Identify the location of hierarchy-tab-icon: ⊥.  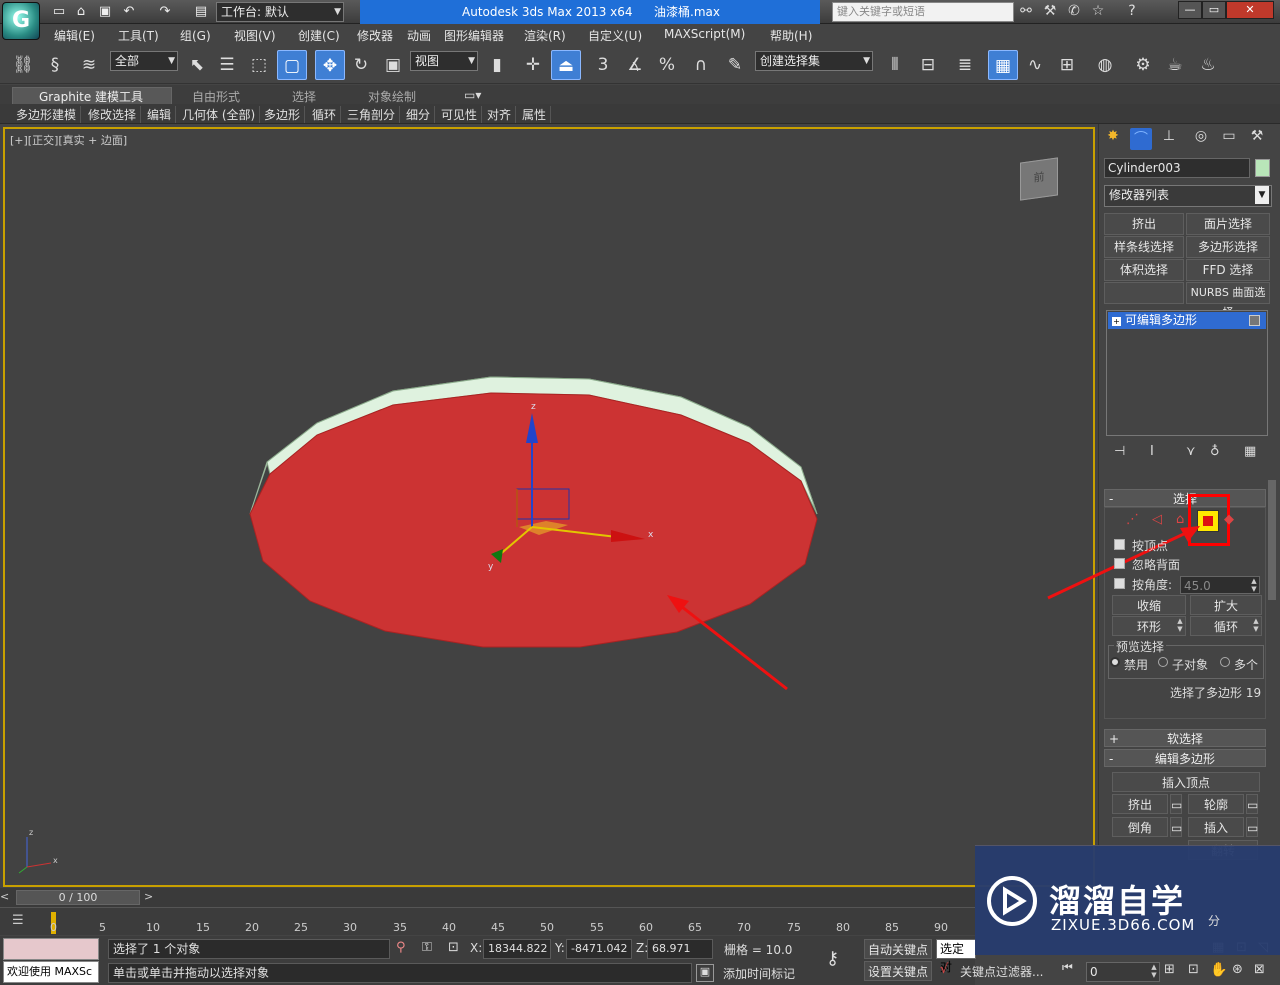
(1169, 139).